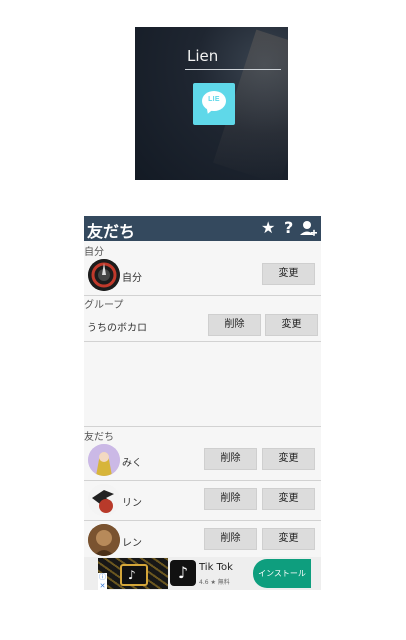 The image size is (406, 640). I want to click on ad-banner: ♪ ⓘ ✕ ♪ Tik Tok 4.6 ★ 無料 インストール, so click(202, 573).